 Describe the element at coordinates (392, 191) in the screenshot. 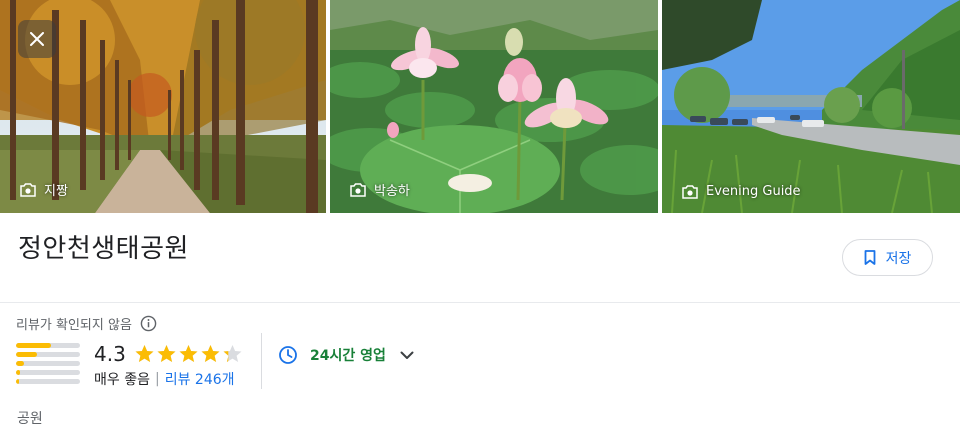

I see `photo-credit-name: 박송하` at that location.